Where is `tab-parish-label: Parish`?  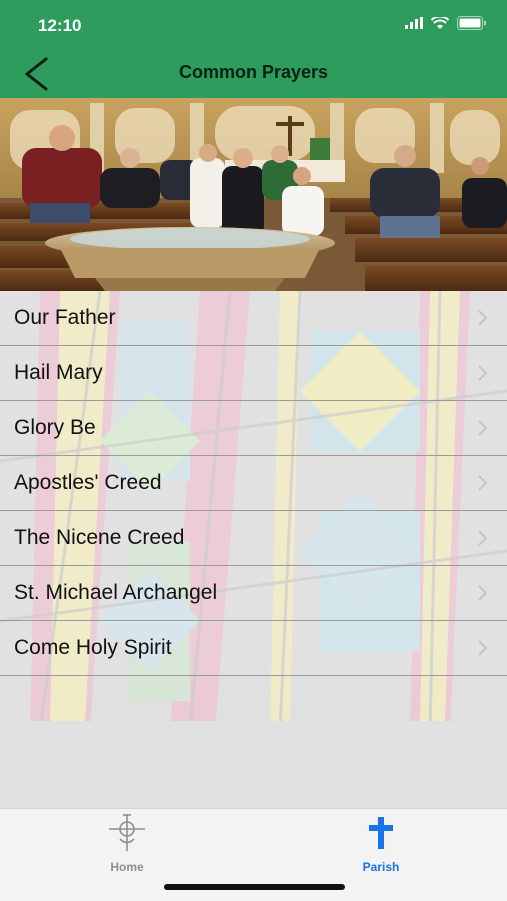 tab-parish-label: Parish is located at coordinates (381, 867).